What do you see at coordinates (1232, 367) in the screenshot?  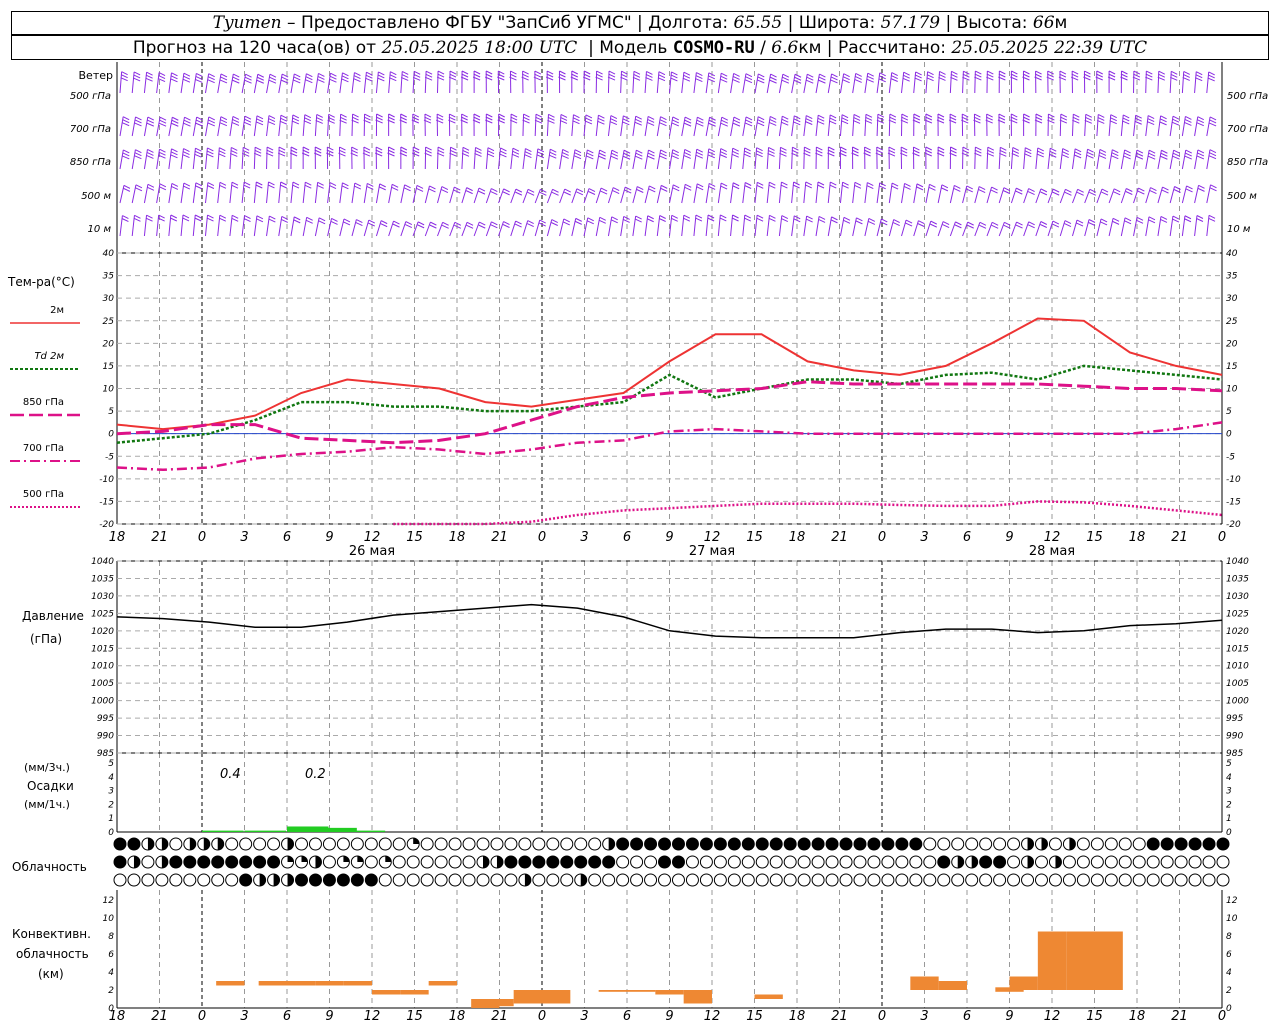 I see `y-tick-label: 15` at bounding box center [1232, 367].